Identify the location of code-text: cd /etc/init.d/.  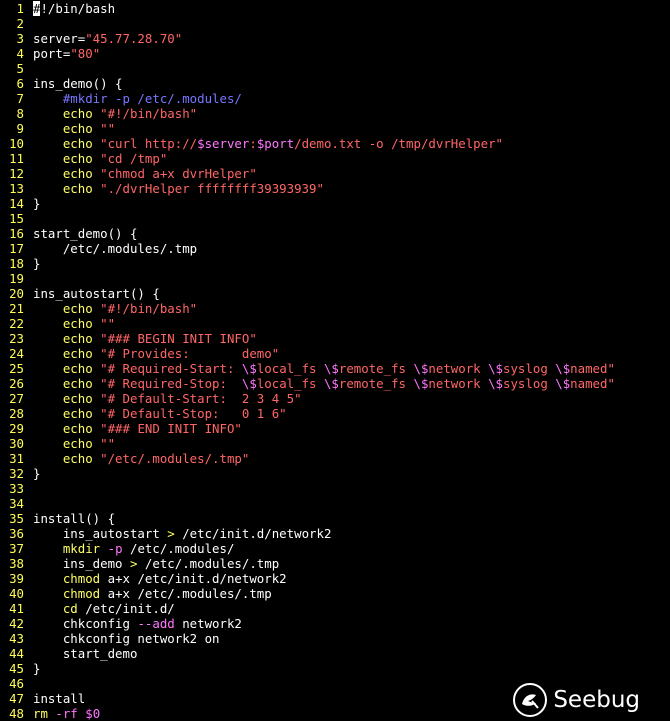
(104, 608).